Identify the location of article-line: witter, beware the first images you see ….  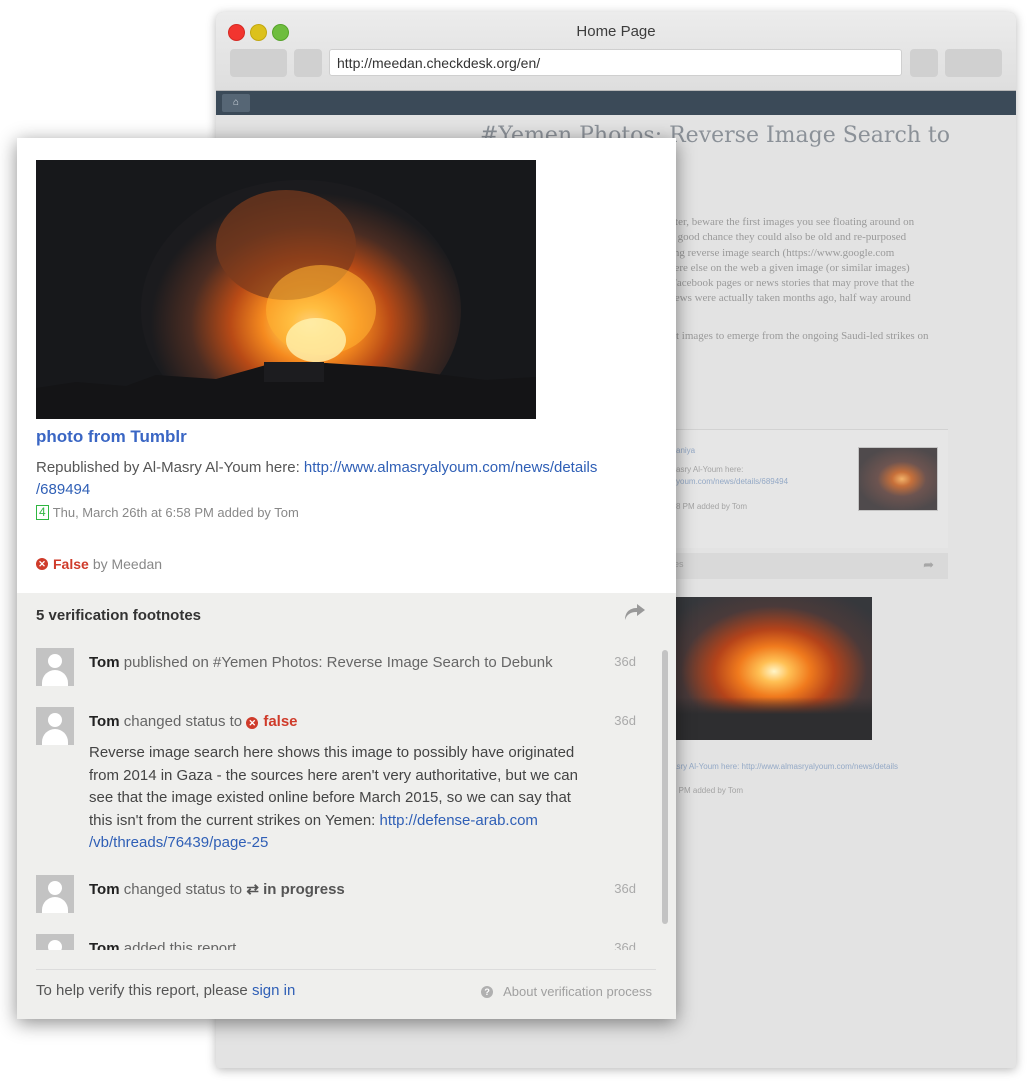
(788, 222).